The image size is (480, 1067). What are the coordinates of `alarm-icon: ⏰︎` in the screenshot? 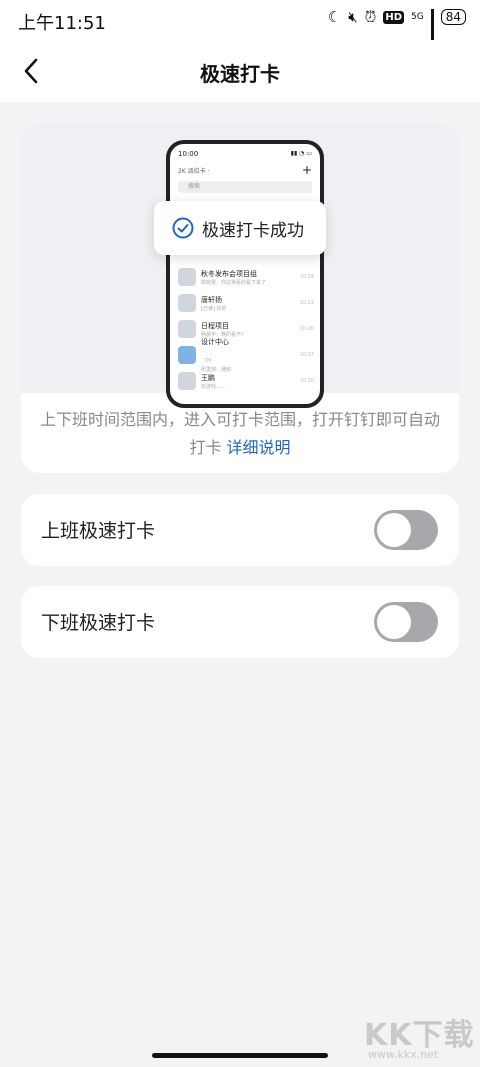 It's located at (370, 17).